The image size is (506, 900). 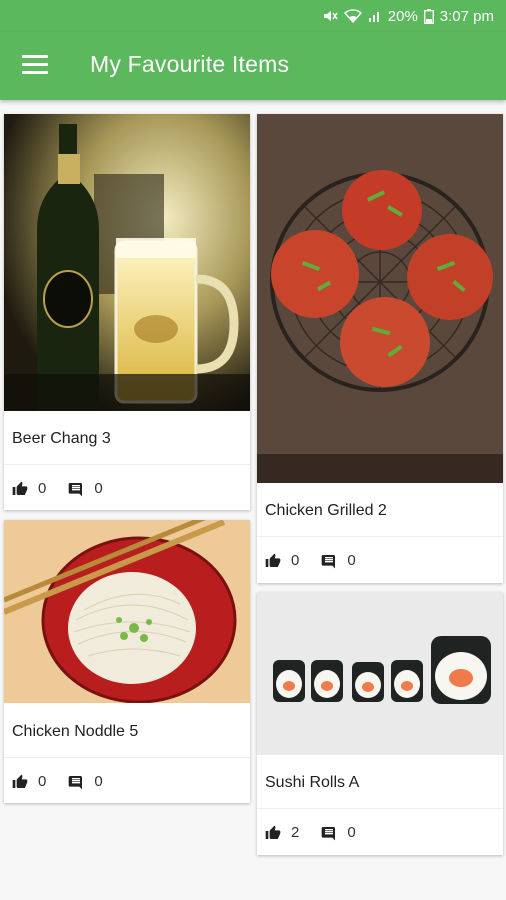 I want to click on clock: 3:07 pm, so click(x=466, y=16).